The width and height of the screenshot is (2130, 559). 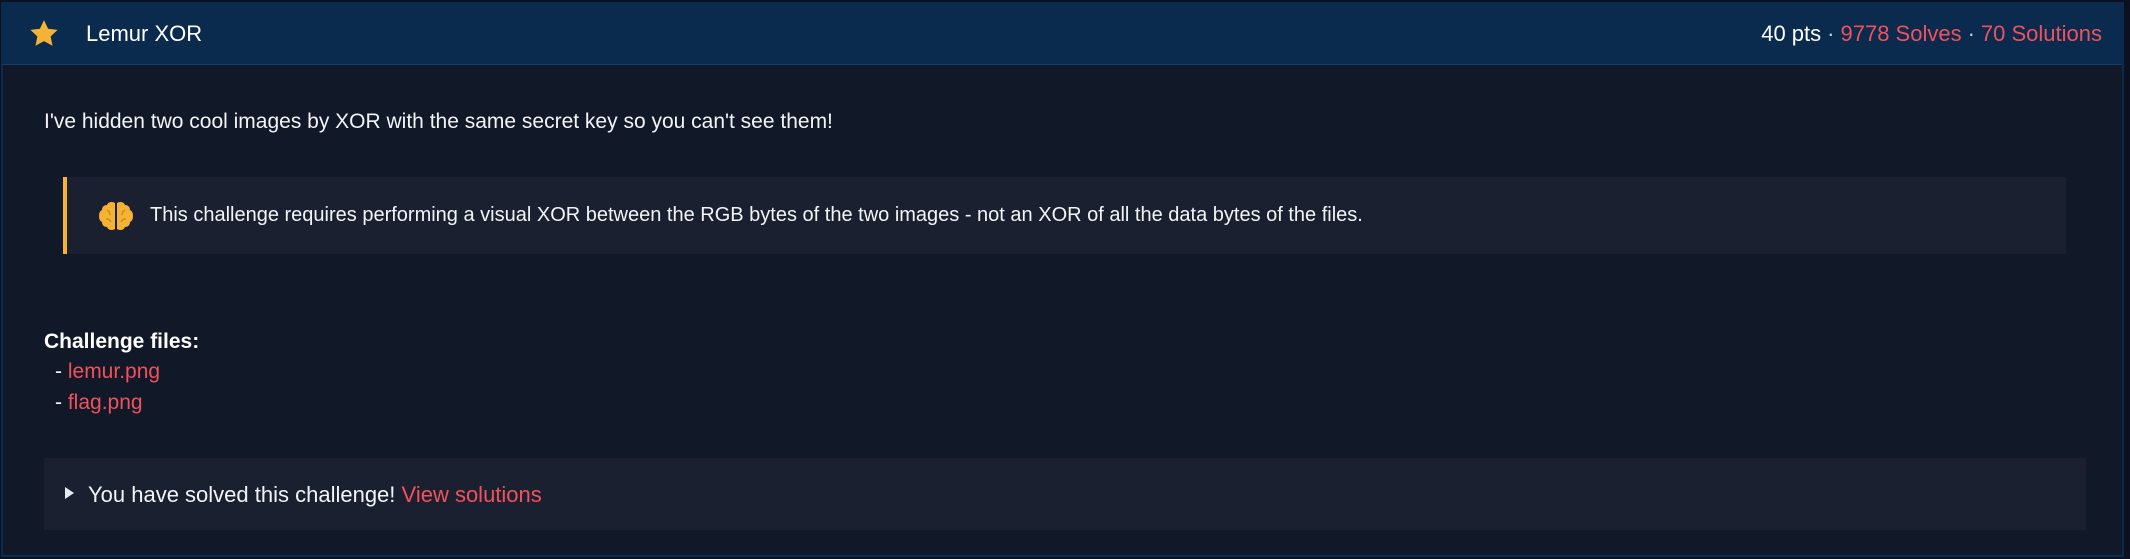 I want to click on challenge-meta: 40 pts · 9778 Solves · 70 Solutions, so click(x=1931, y=34).